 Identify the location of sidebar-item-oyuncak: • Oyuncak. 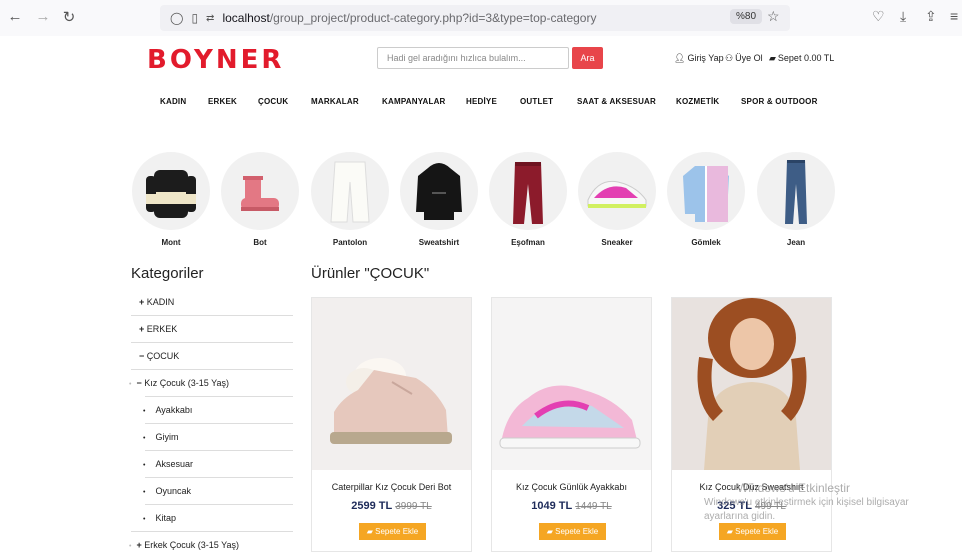
(167, 491).